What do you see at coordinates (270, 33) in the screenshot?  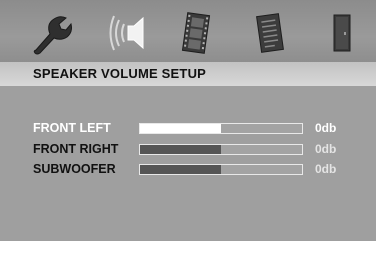 I see `document-icon` at bounding box center [270, 33].